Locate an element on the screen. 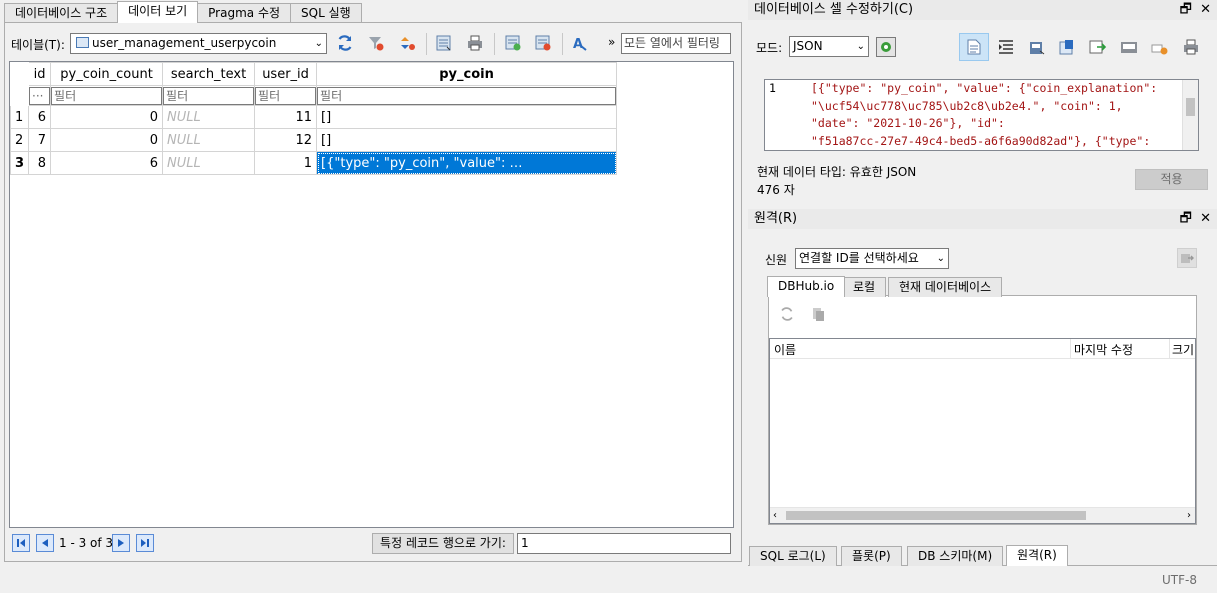 Image resolution: width=1217 pixels, height=593 pixels. previous-record-button is located at coordinates (45, 543).